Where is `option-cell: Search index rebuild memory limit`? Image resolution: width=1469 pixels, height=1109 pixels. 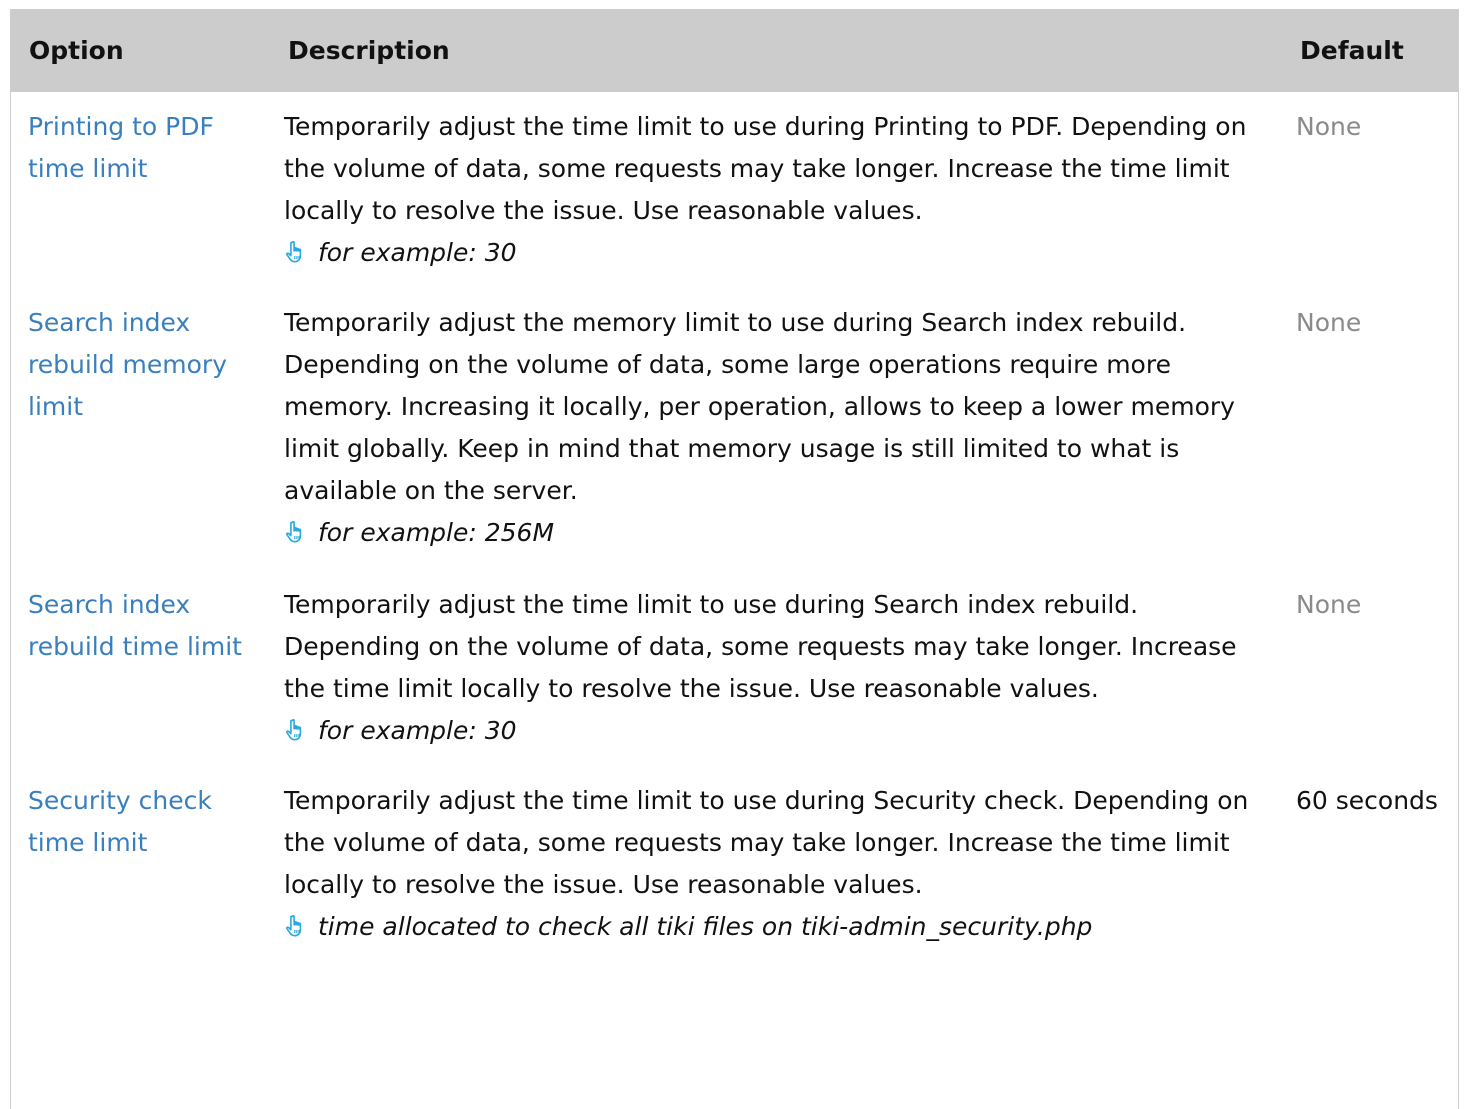
option-cell: Search index rebuild memory limit is located at coordinates (141, 429).